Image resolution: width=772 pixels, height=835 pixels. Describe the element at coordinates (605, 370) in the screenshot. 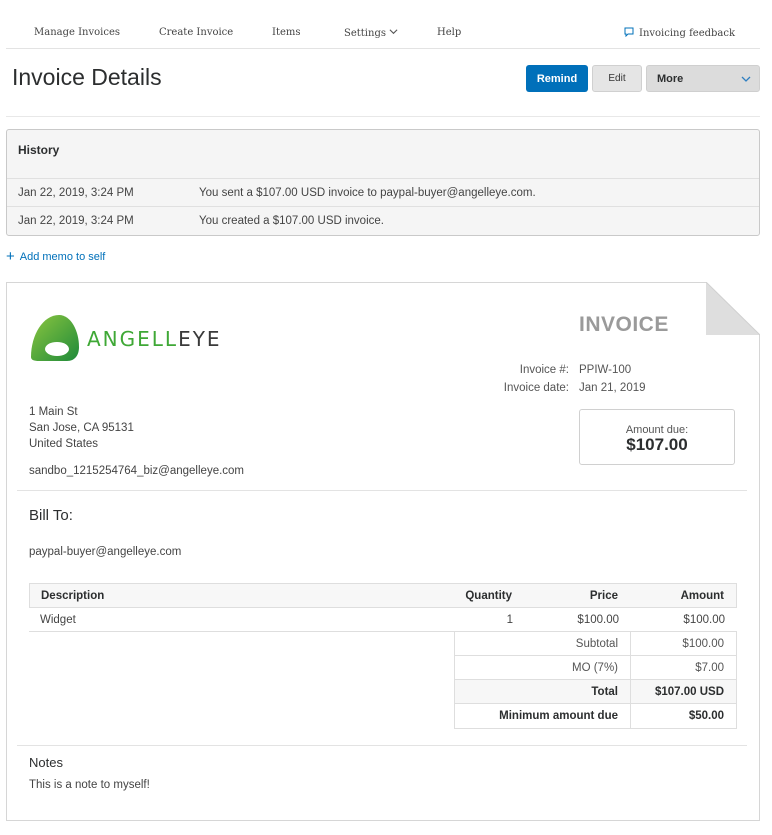

I see `invoice-number: PPIW-100` at that location.